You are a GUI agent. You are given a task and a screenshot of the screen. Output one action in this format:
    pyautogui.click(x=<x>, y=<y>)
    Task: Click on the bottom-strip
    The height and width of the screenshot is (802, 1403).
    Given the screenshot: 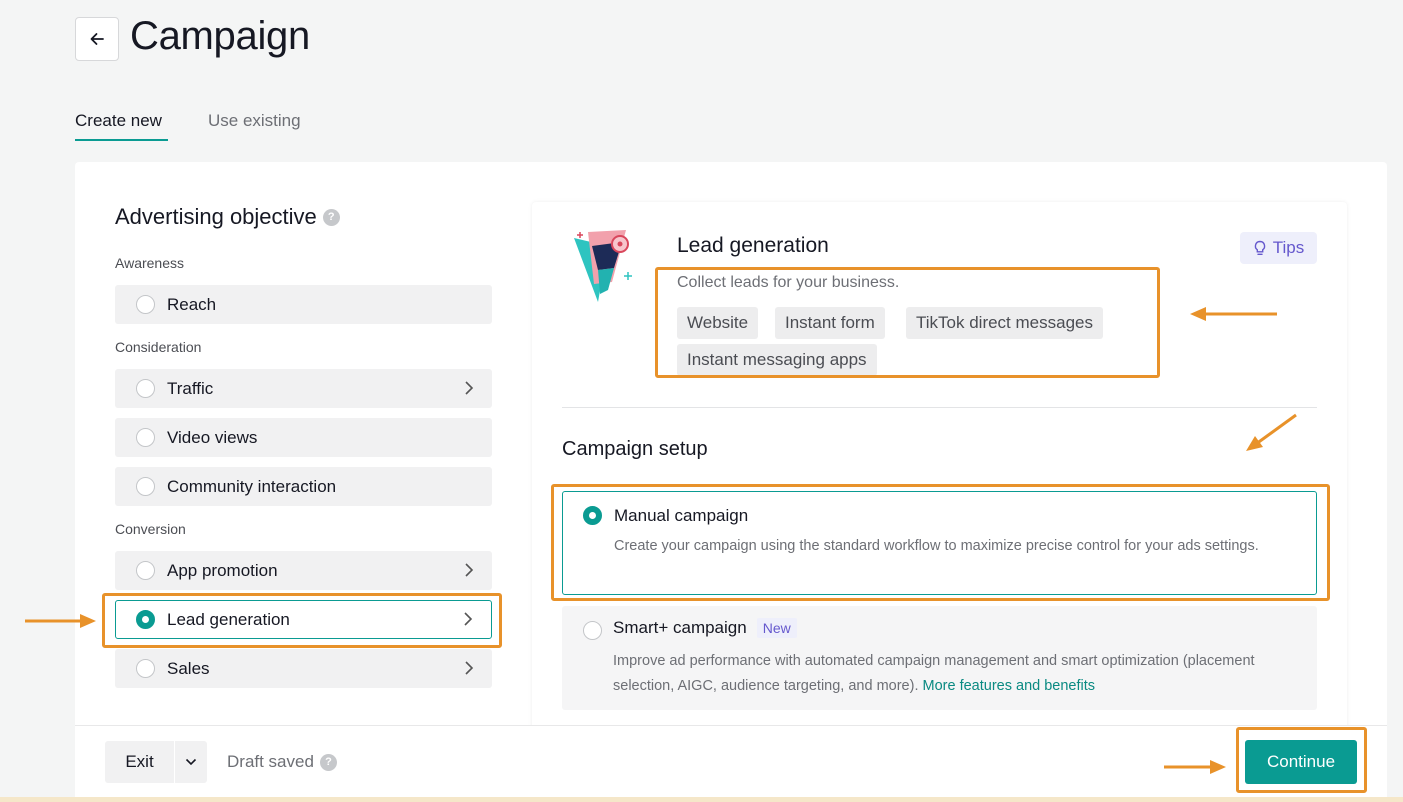 What is the action you would take?
    pyautogui.click(x=701, y=799)
    